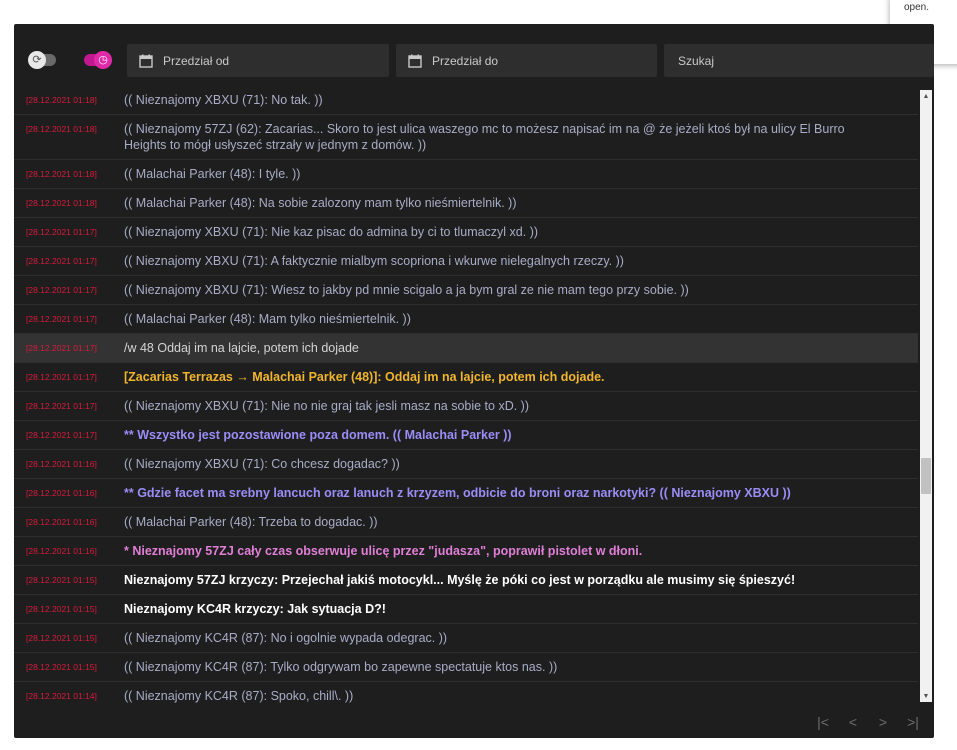  I want to click on log-scrollbar: ▲ ▼, so click(926, 396).